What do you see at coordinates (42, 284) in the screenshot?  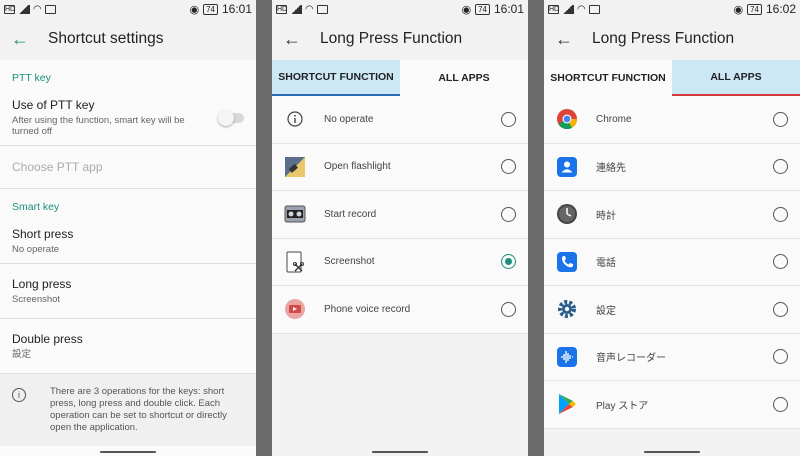 I see `long-press-title: Long press` at bounding box center [42, 284].